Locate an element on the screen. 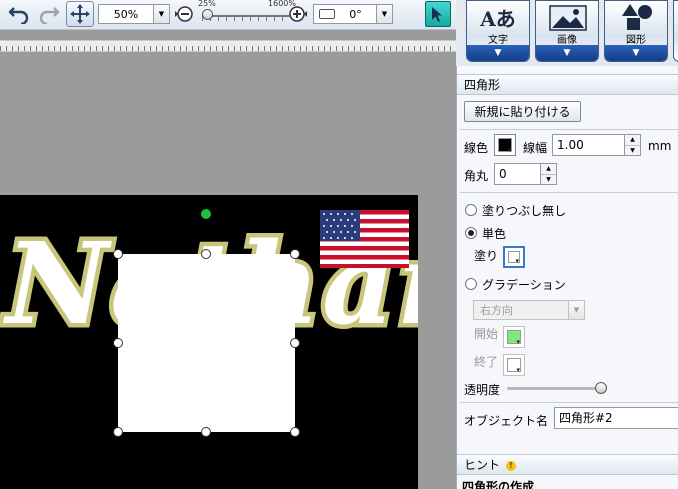 The width and height of the screenshot is (678, 489). corner-label: 角丸 is located at coordinates (476, 176).